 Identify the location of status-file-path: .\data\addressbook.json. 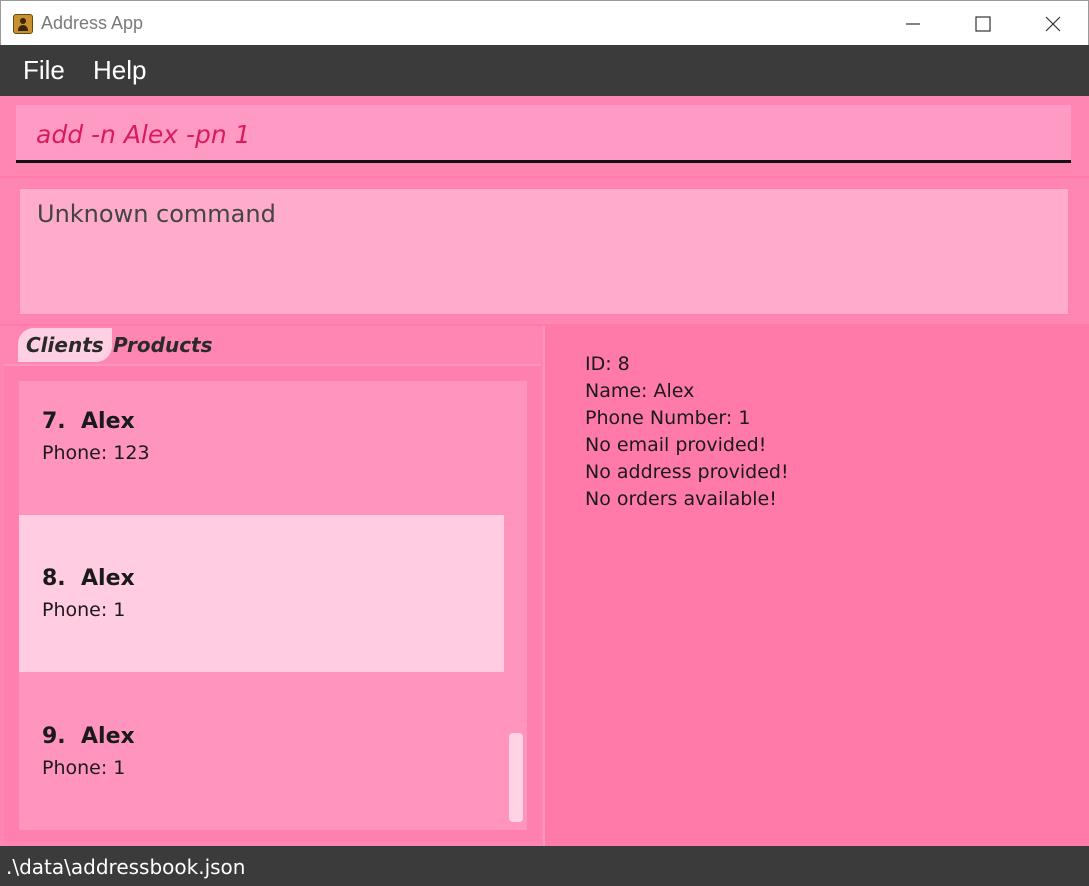
(126, 867).